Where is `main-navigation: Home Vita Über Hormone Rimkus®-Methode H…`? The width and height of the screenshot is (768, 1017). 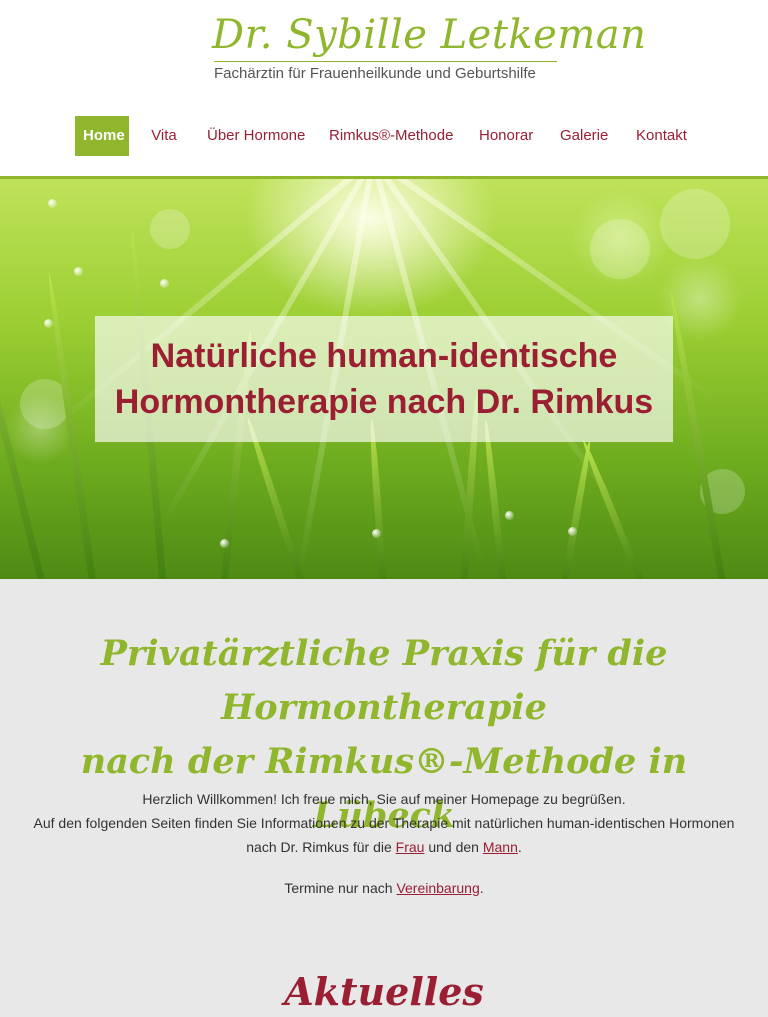
main-navigation: Home Vita Über Hormone Rimkus®-Methode H… is located at coordinates (384, 136).